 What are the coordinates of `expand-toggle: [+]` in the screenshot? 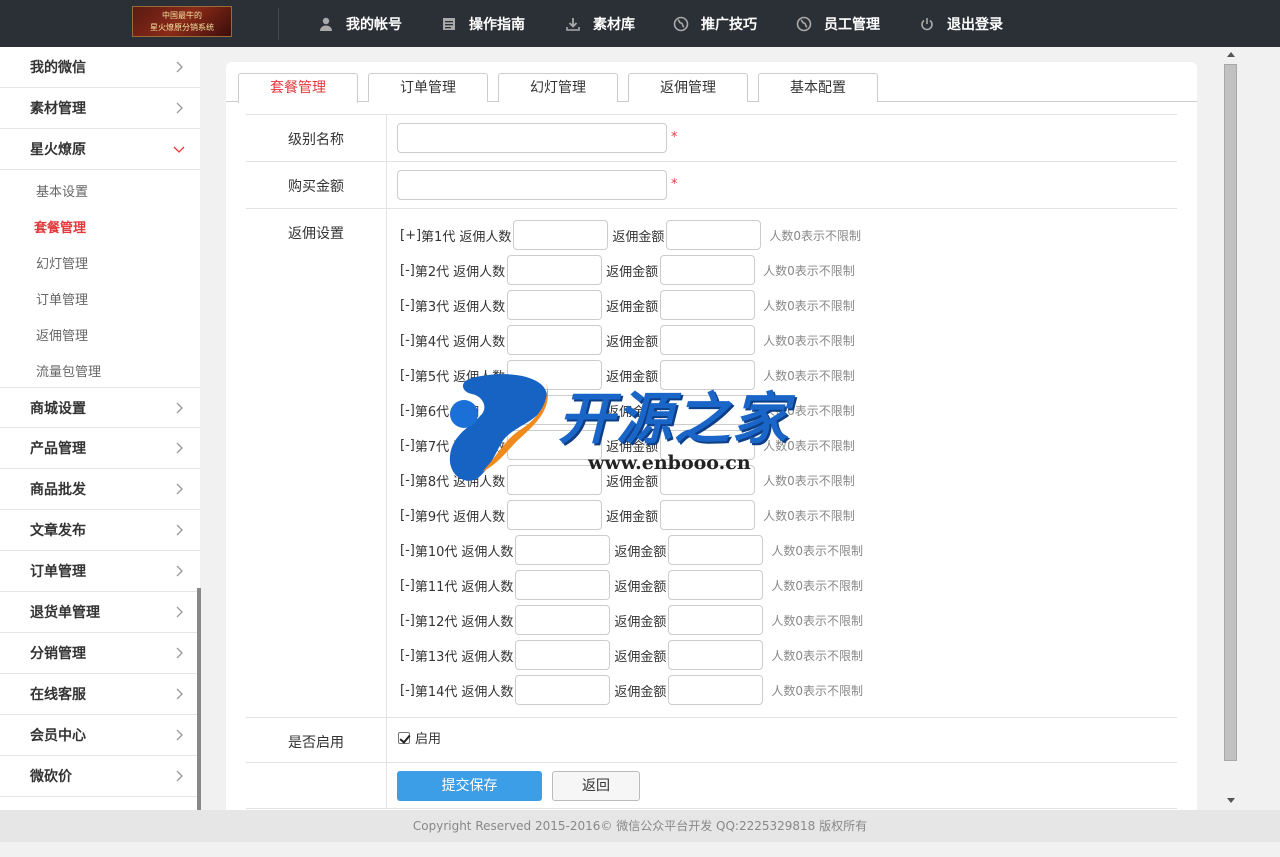 It's located at (410, 235).